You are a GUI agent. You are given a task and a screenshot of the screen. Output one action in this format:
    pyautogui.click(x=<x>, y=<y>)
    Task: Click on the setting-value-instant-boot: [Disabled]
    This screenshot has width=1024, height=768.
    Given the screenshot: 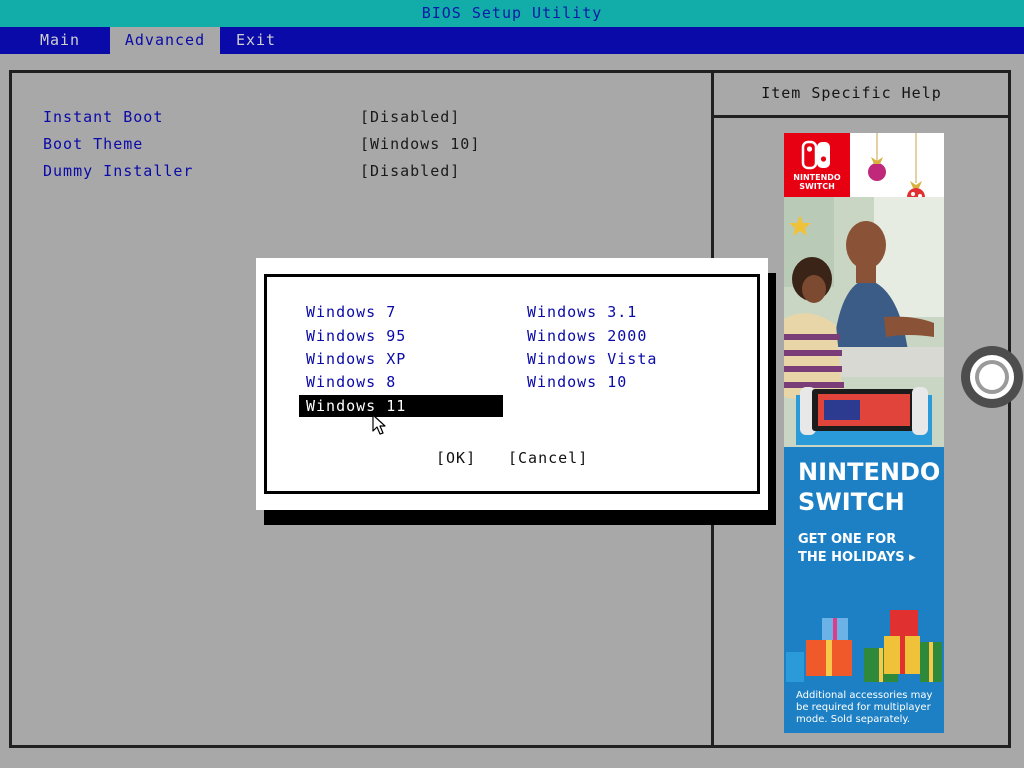 What is the action you would take?
    pyautogui.click(x=410, y=117)
    